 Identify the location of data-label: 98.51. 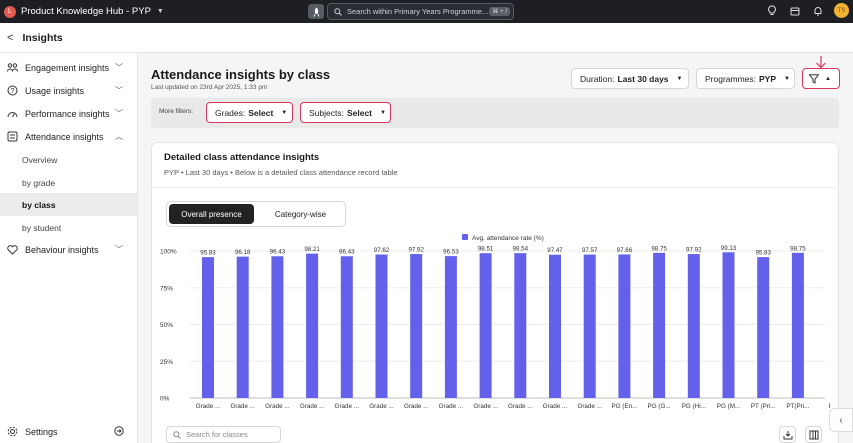
(486, 249).